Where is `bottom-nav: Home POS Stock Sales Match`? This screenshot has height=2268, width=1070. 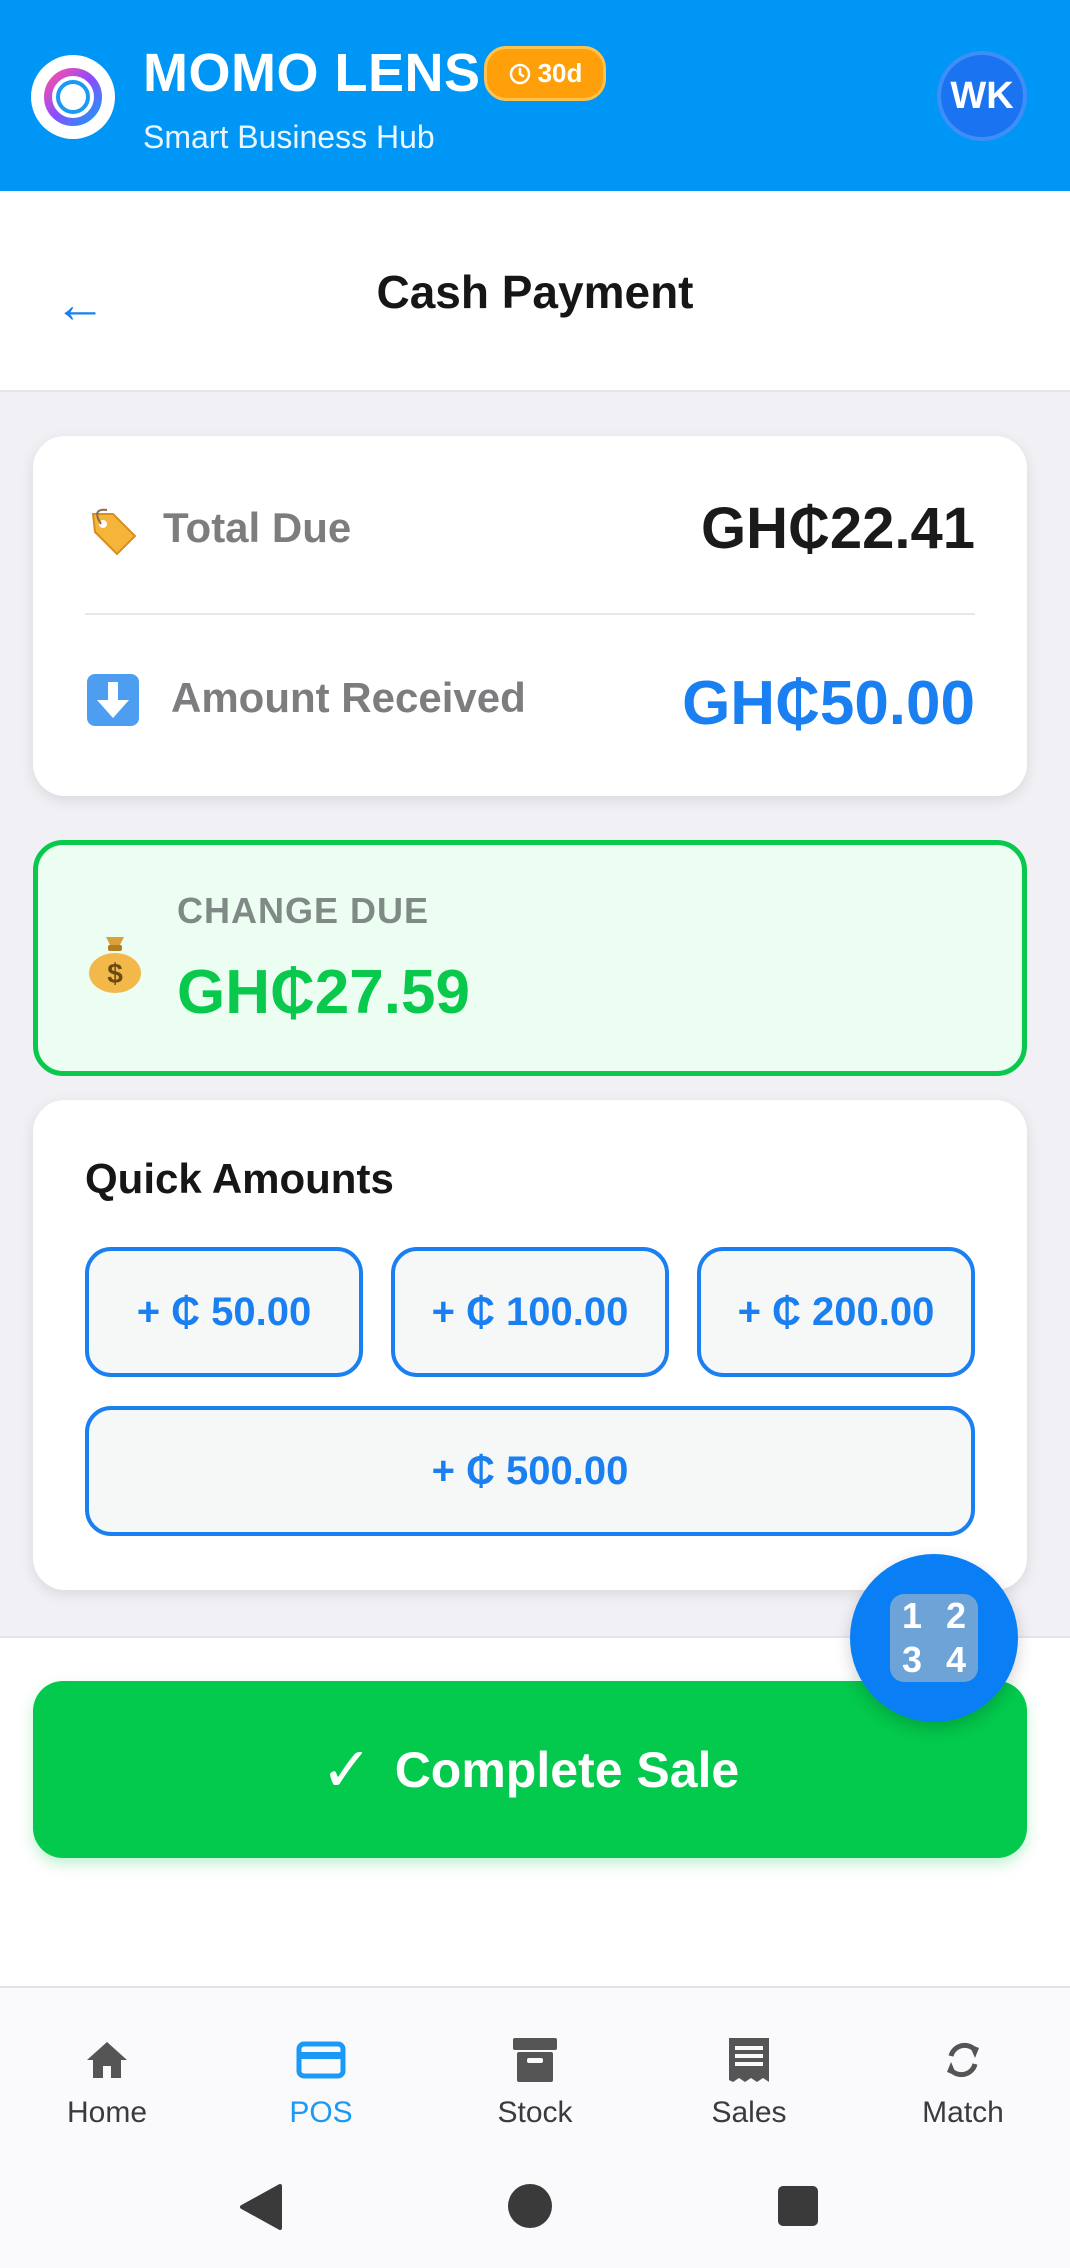
bottom-nav: Home POS Stock Sales Match is located at coordinates (535, 2072).